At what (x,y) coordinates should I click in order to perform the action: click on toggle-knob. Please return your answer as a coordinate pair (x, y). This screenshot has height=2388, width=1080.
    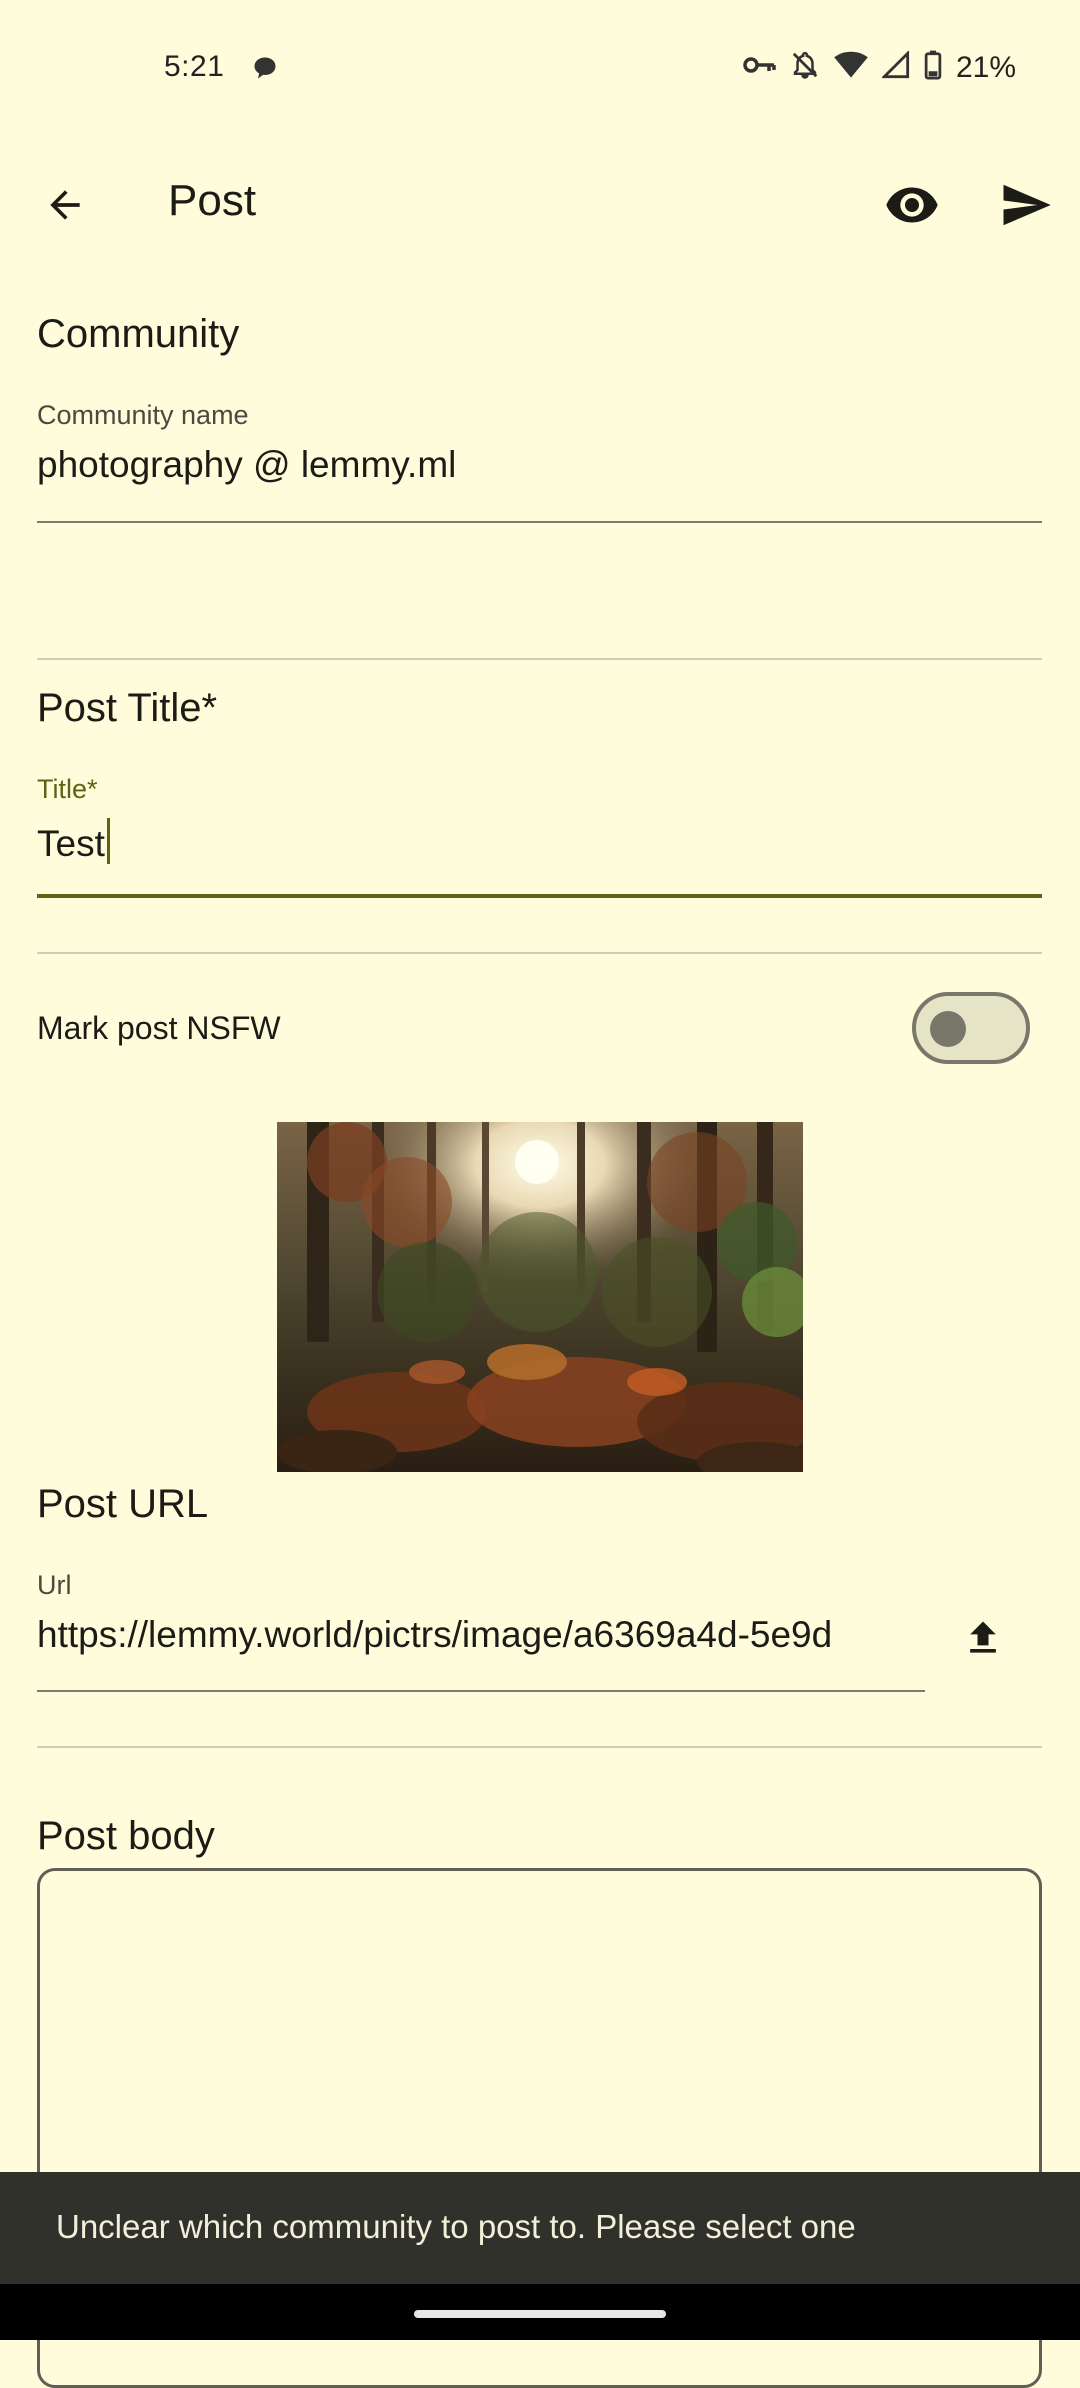
    Looking at the image, I should click on (948, 1029).